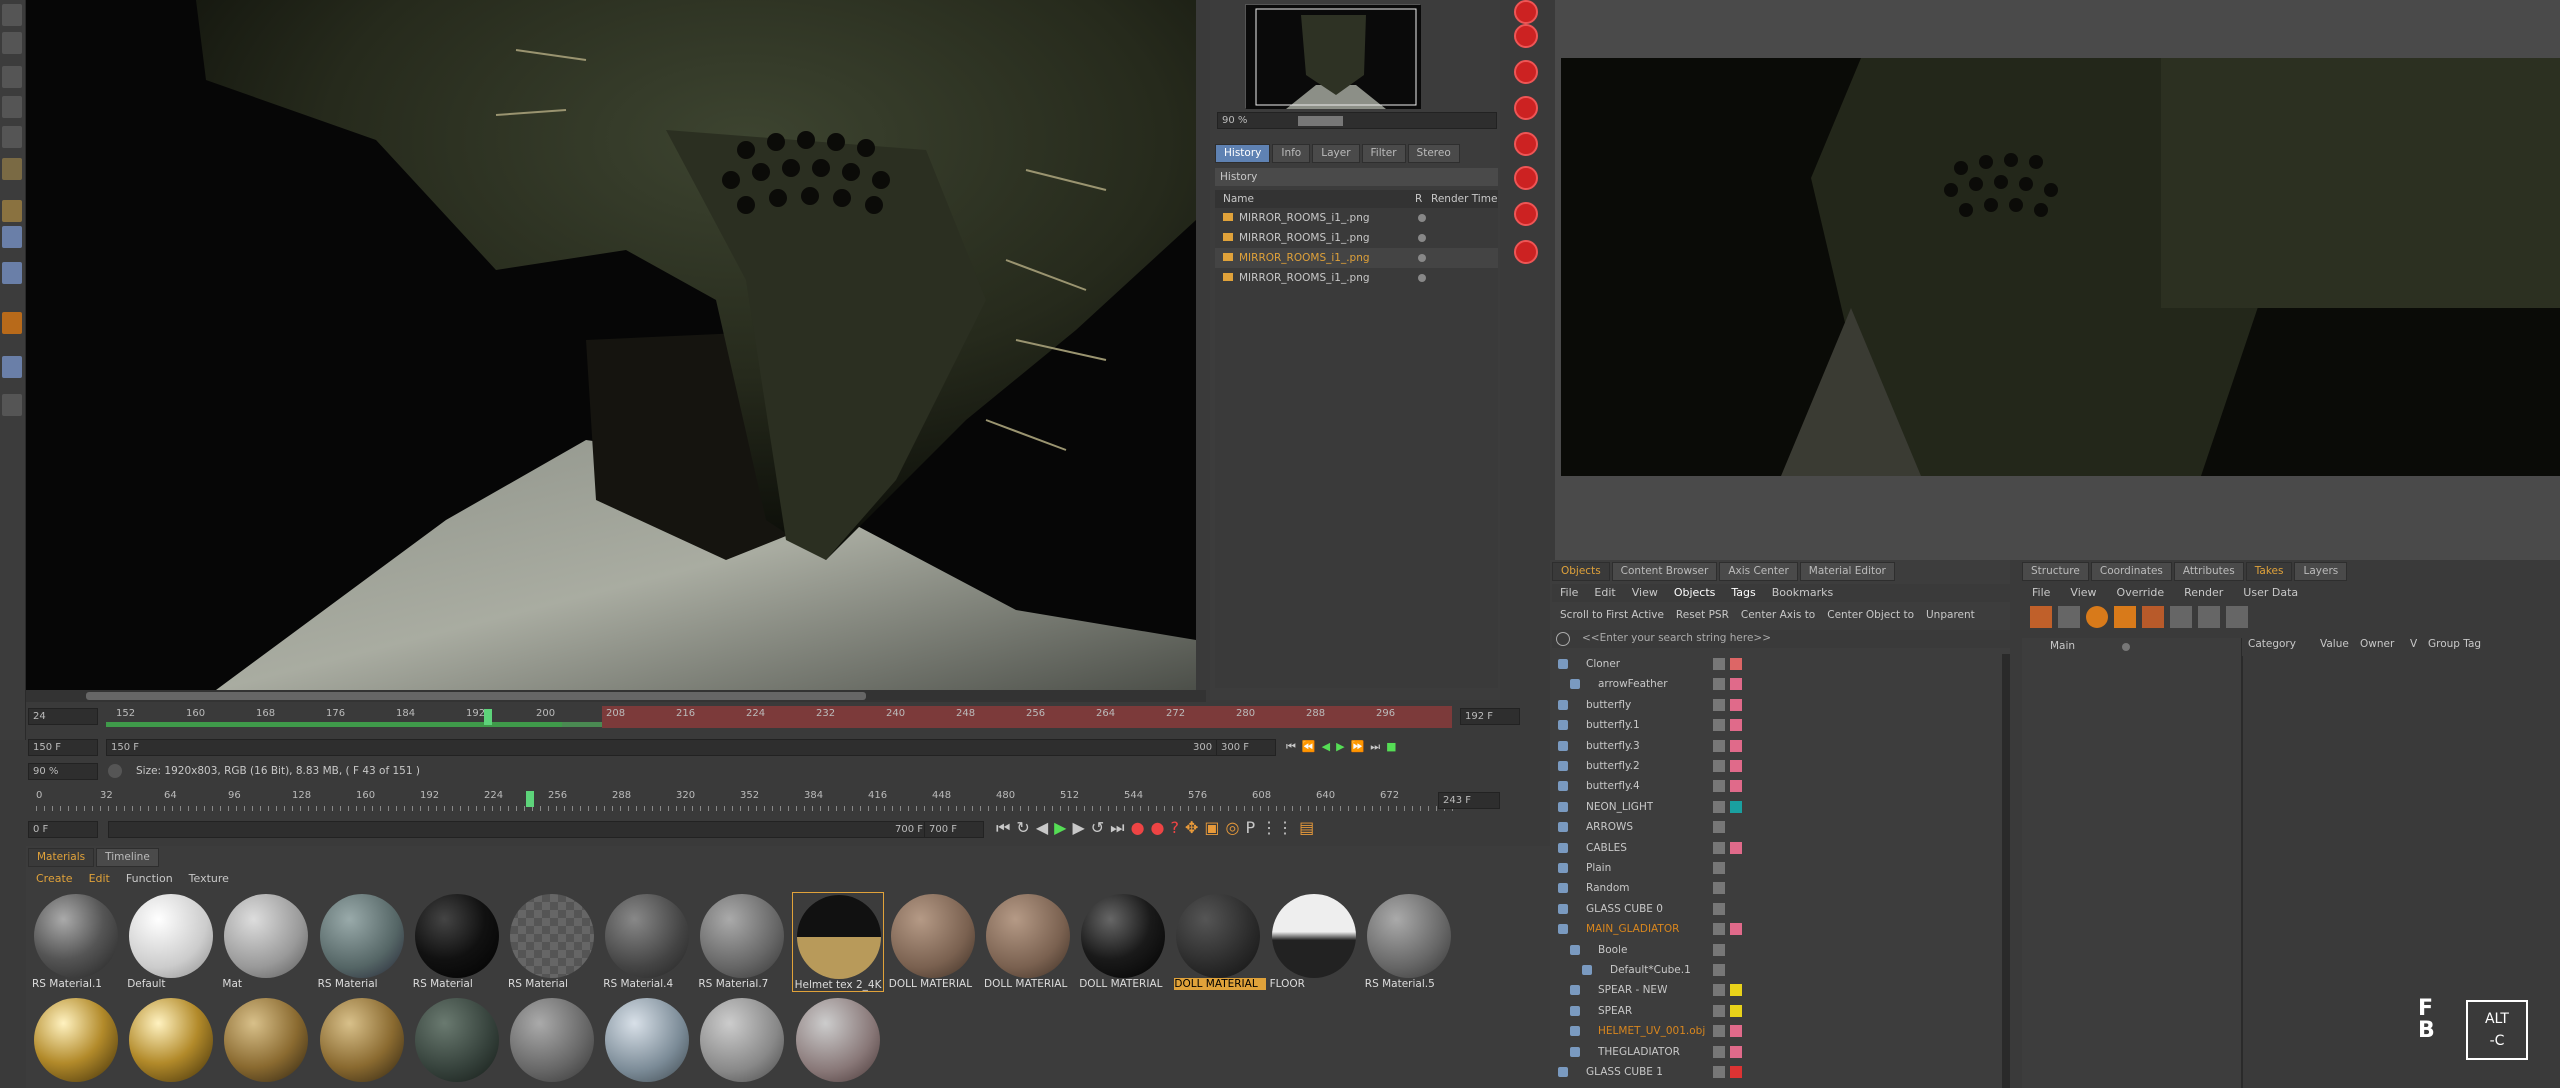 The height and width of the screenshot is (1088, 2560). I want to click on goto-start-icon: ⏮, so click(1003, 830).